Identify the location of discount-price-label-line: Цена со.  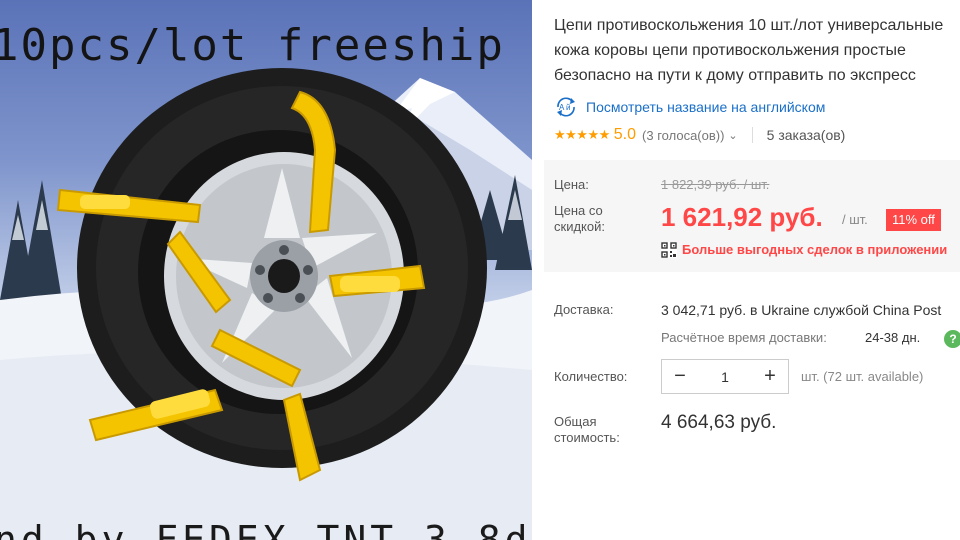
(578, 210).